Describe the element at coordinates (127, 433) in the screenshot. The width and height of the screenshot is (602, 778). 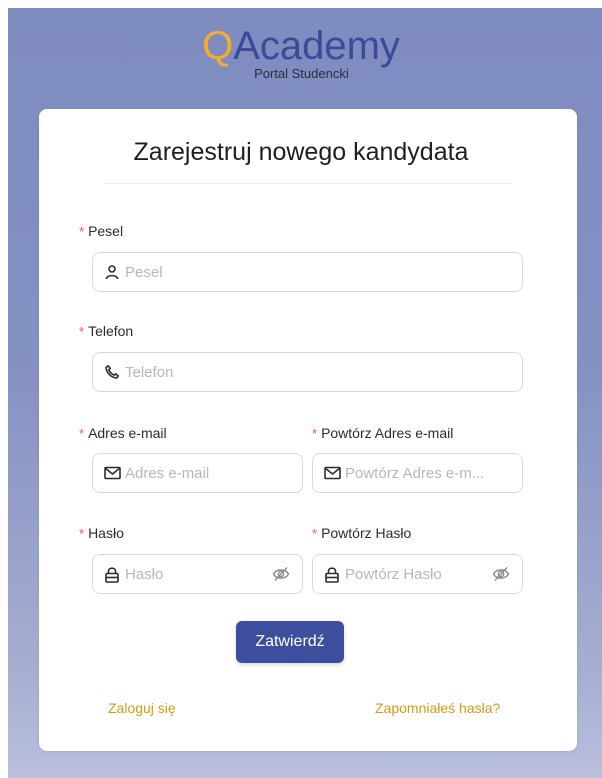
I see `email-label-text: Adres e-mail` at that location.